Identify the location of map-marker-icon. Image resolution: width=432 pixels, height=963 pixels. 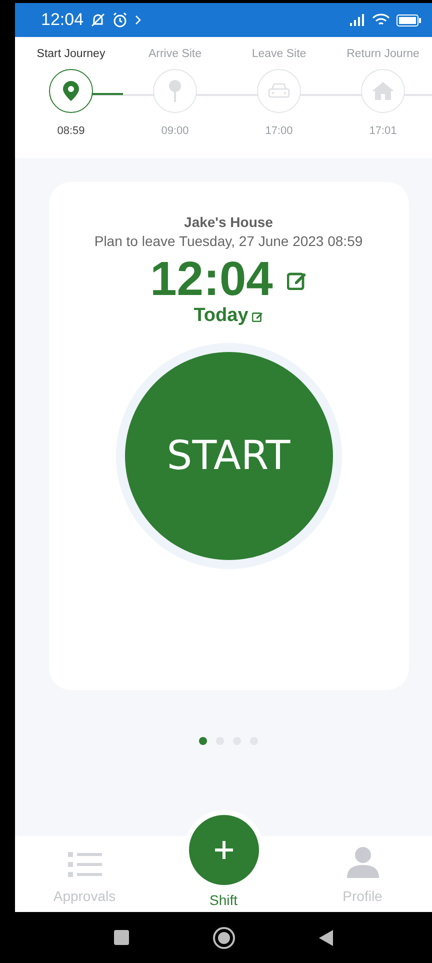
(175, 91).